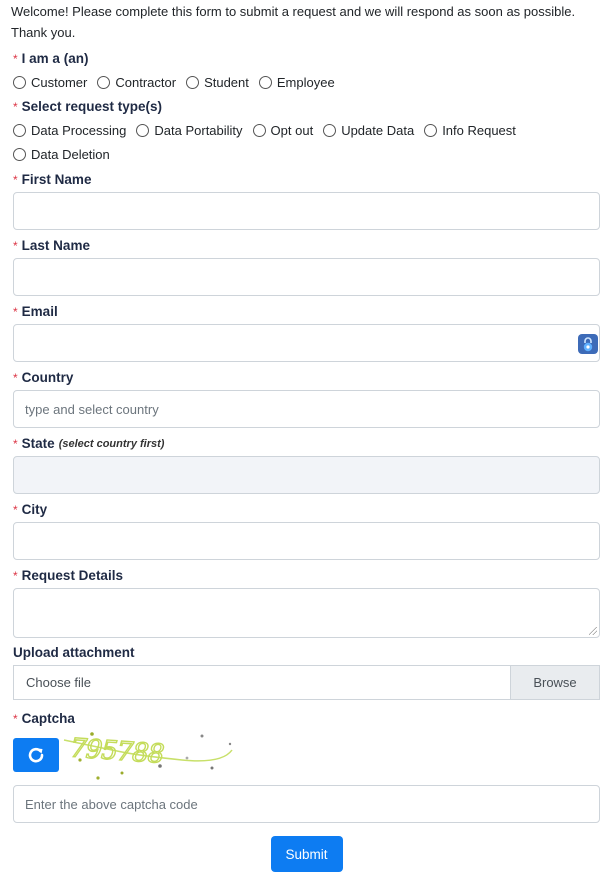 This screenshot has height=872, width=616. Describe the element at coordinates (198, 130) in the screenshot. I see `radio-label: Data Portability` at that location.